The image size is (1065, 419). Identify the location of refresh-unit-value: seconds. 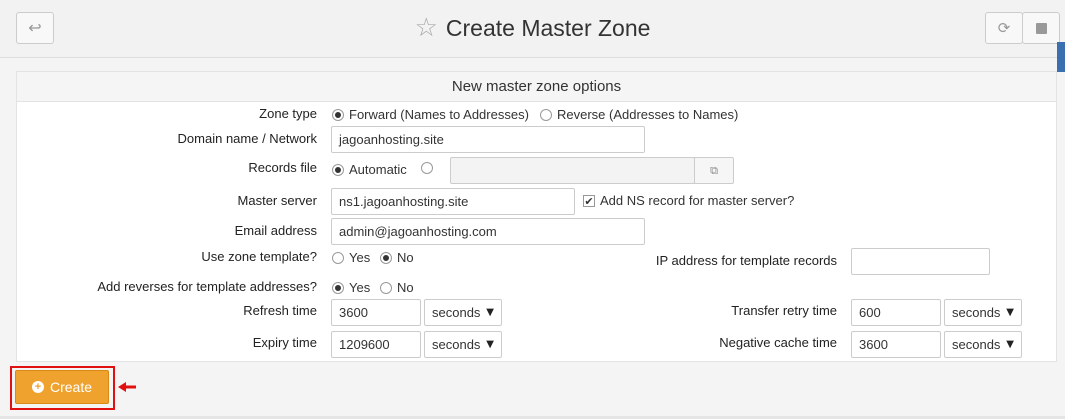
(456, 312).